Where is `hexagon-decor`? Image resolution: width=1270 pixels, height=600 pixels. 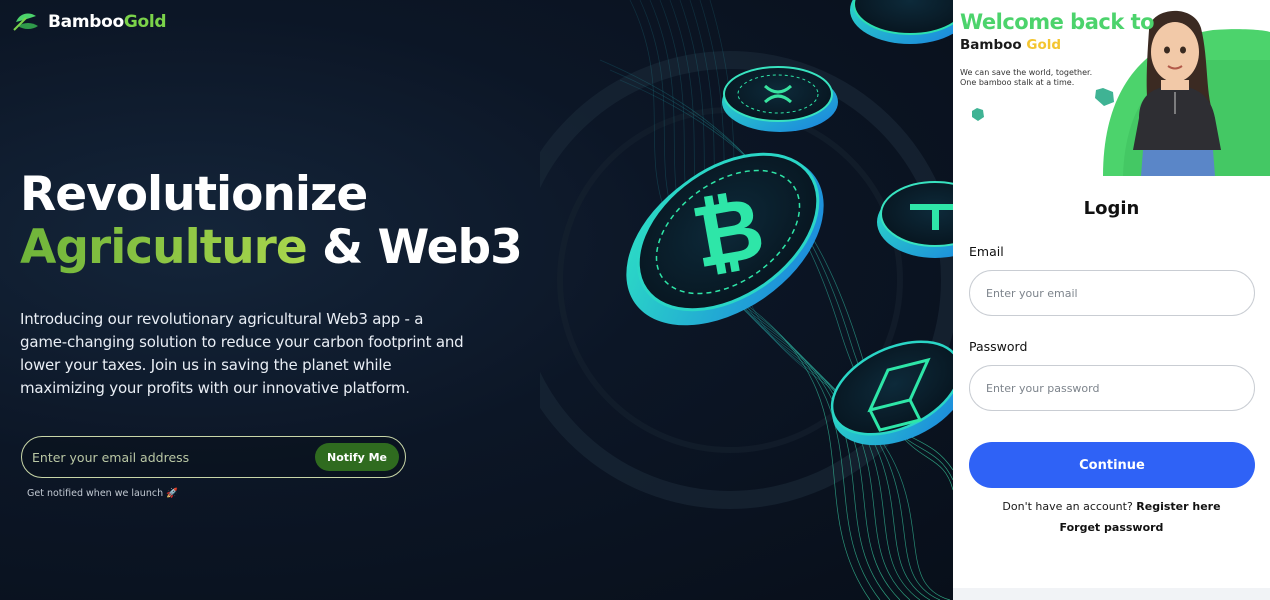
hexagon-decor is located at coordinates (1104, 97).